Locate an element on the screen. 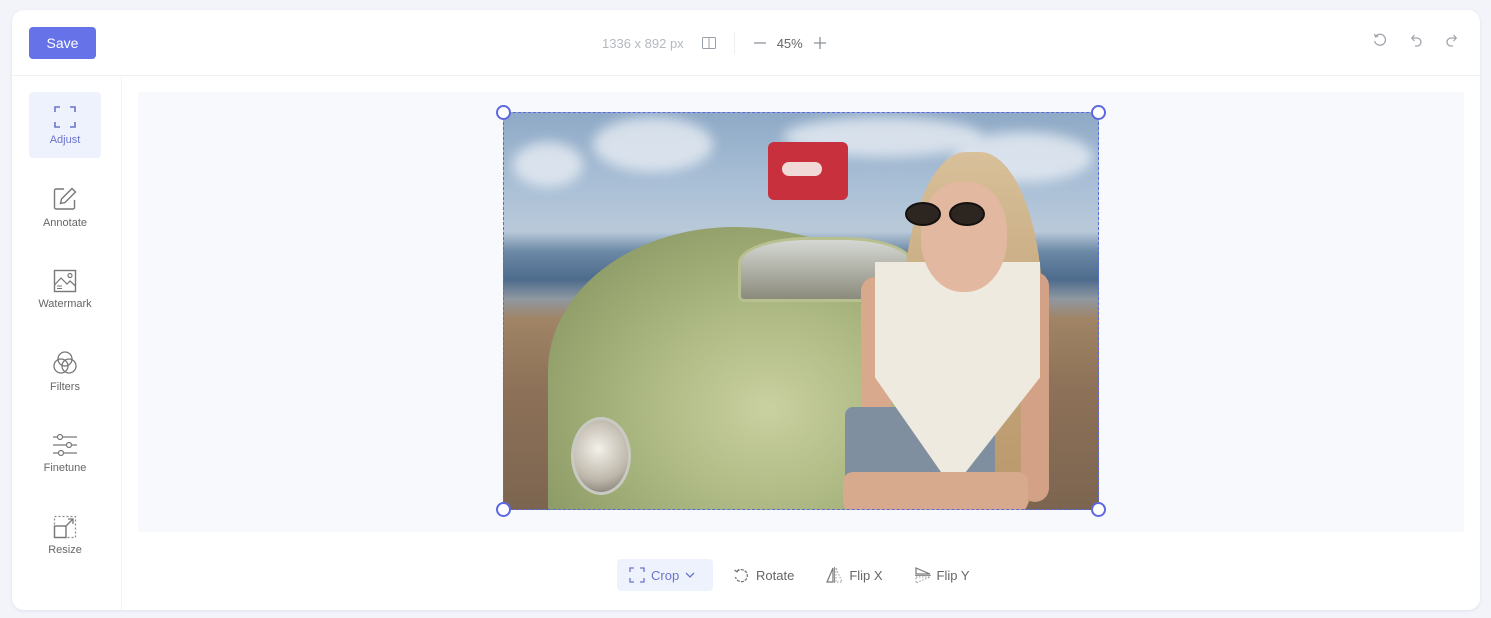 The width and height of the screenshot is (1491, 618). adjust-tools: Crop Rotate Flip X Flip Y is located at coordinates (803, 575).